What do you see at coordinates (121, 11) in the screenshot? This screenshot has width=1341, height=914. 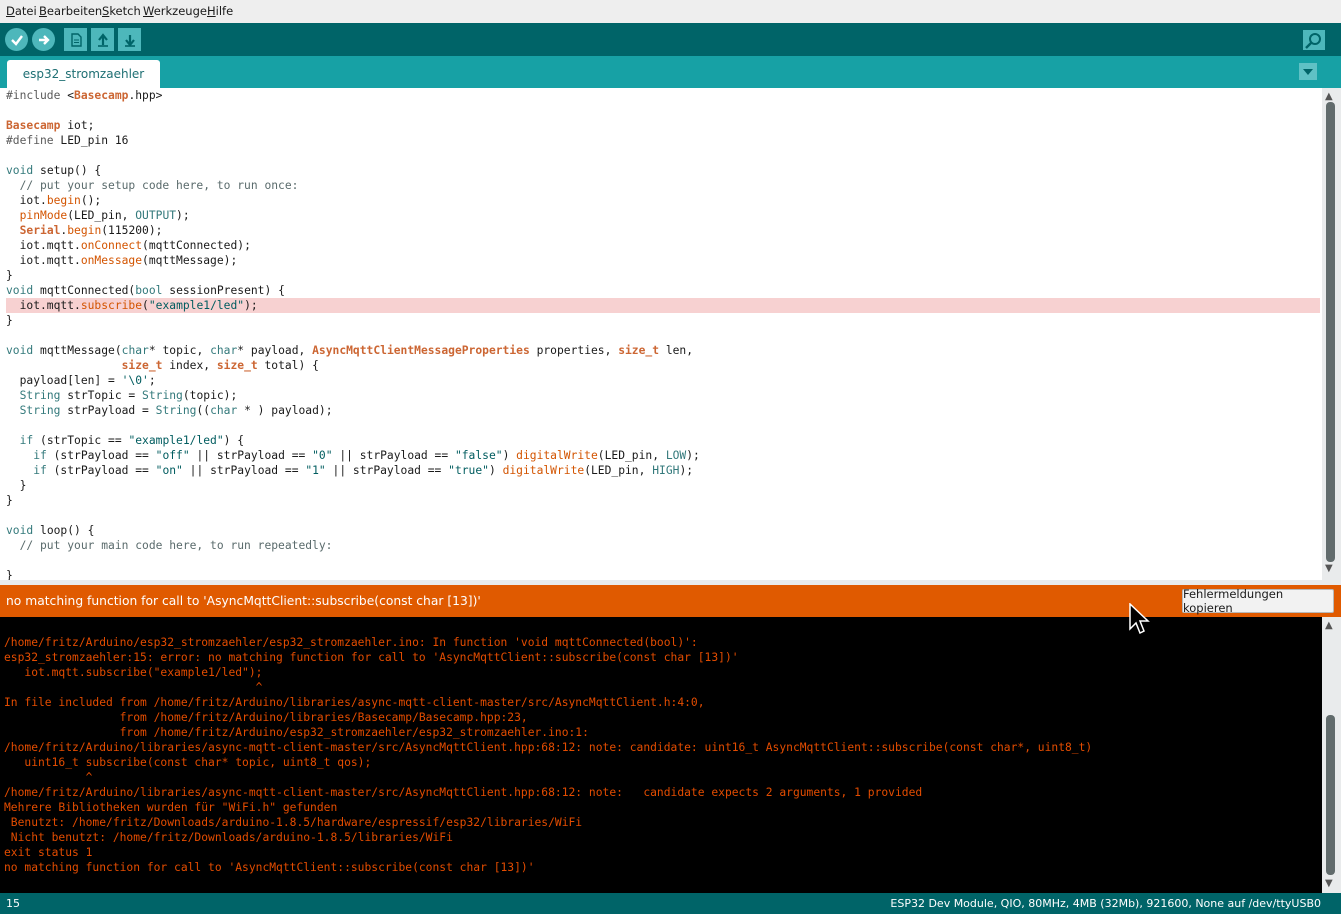 I see `menu-sketch: Sketch` at bounding box center [121, 11].